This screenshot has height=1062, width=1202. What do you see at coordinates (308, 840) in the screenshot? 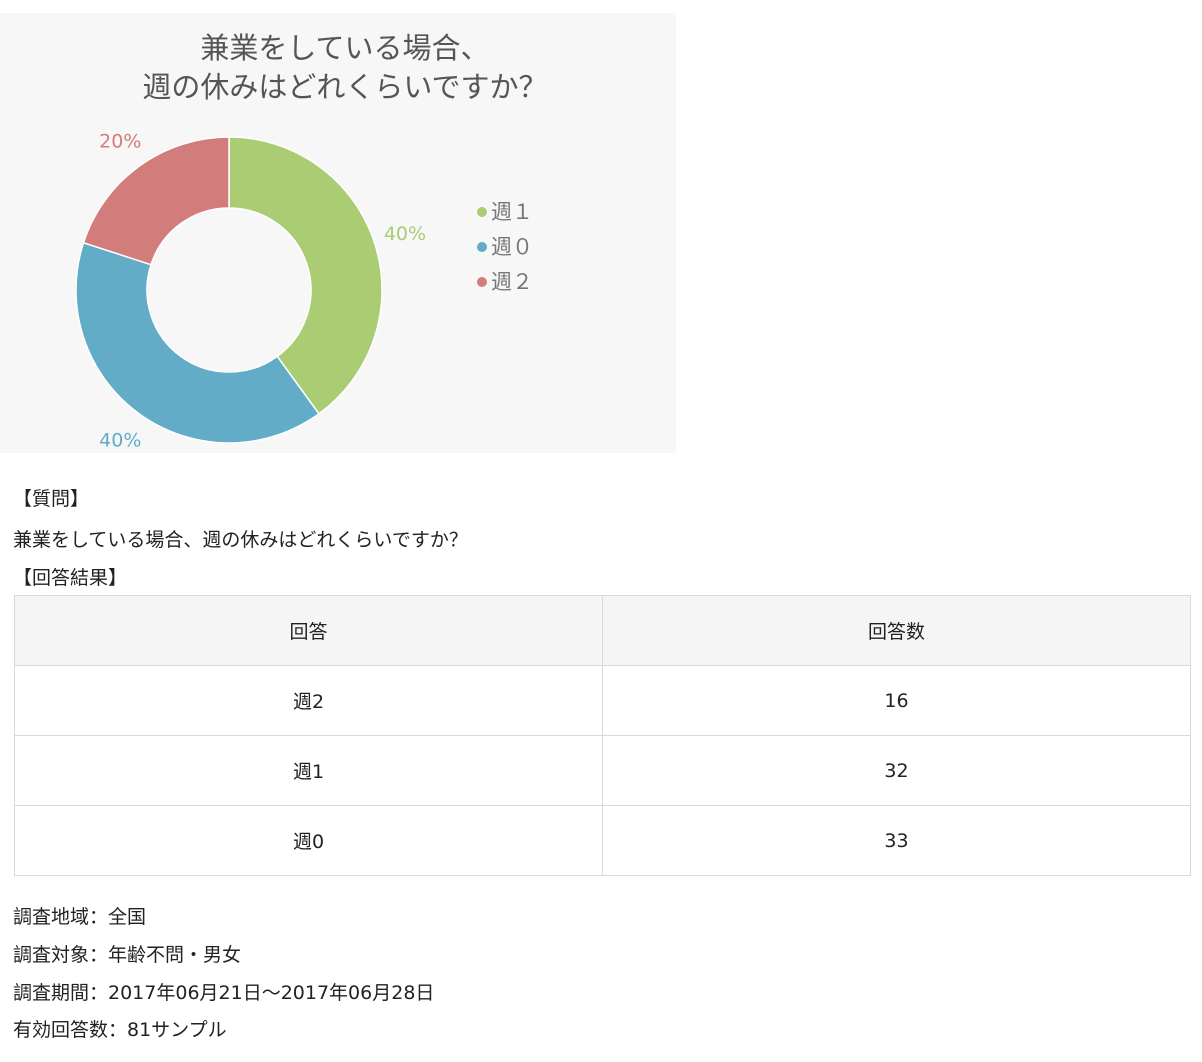
I see `row-answer: 週0` at bounding box center [308, 840].